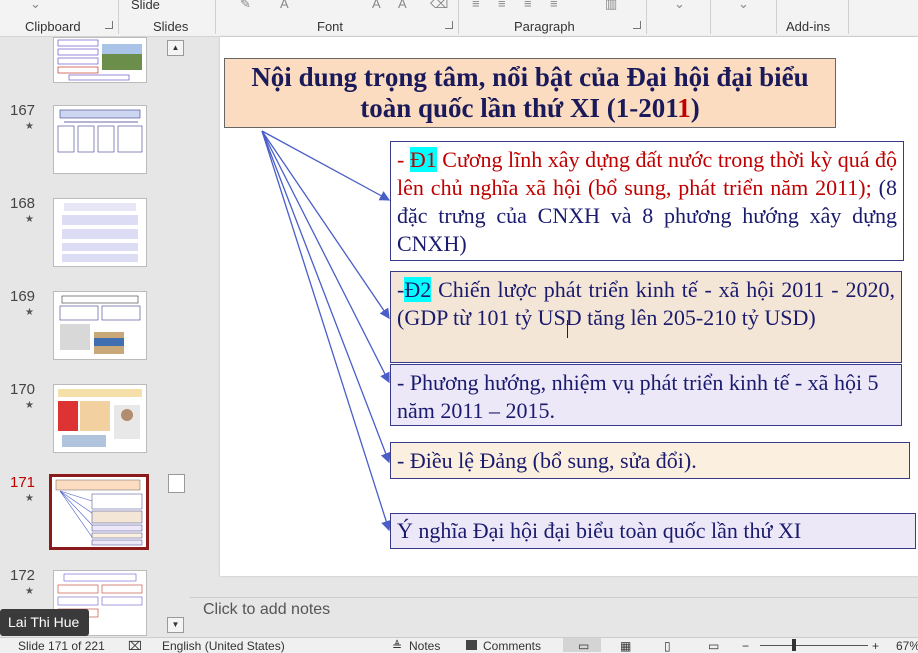  I want to click on text-cursor, so click(568, 329).